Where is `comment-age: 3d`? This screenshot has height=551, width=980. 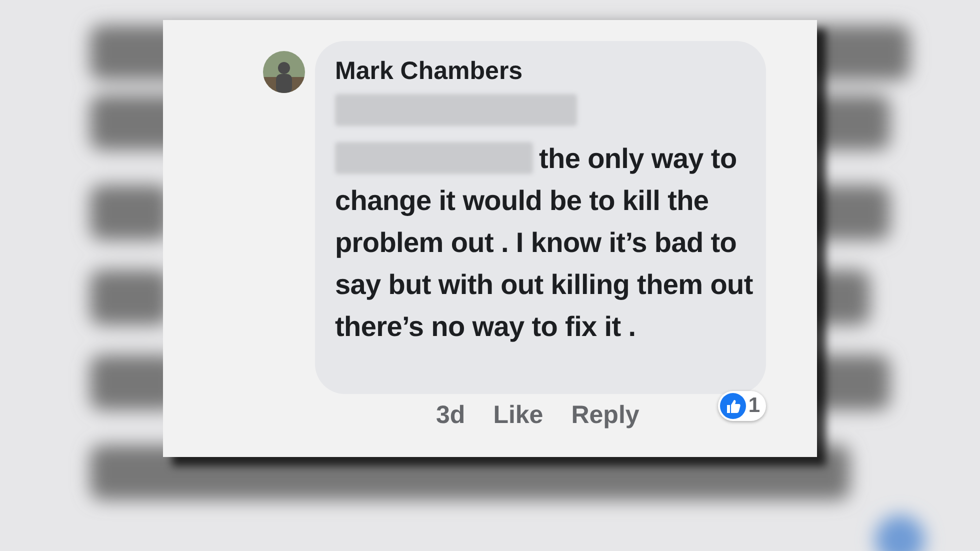 comment-age: 3d is located at coordinates (451, 415).